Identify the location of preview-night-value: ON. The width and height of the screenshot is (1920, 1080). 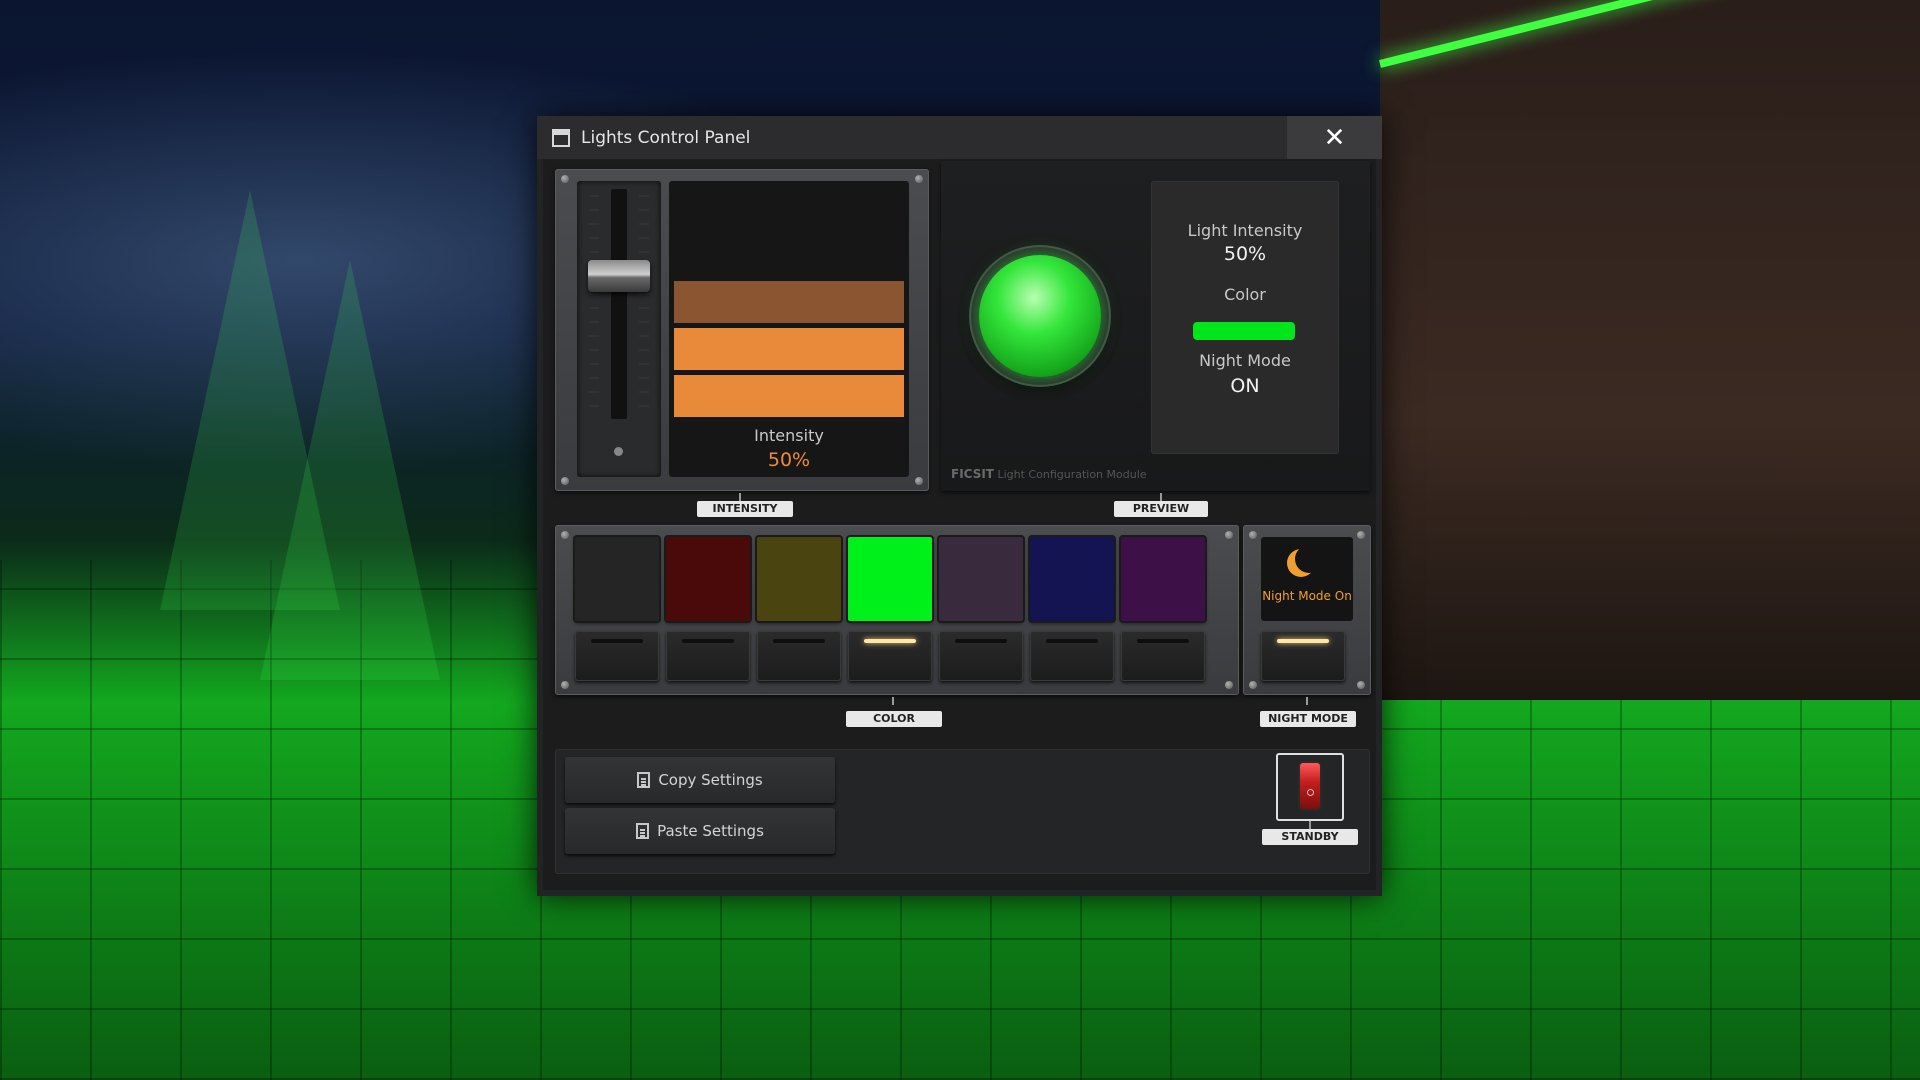
(1245, 386).